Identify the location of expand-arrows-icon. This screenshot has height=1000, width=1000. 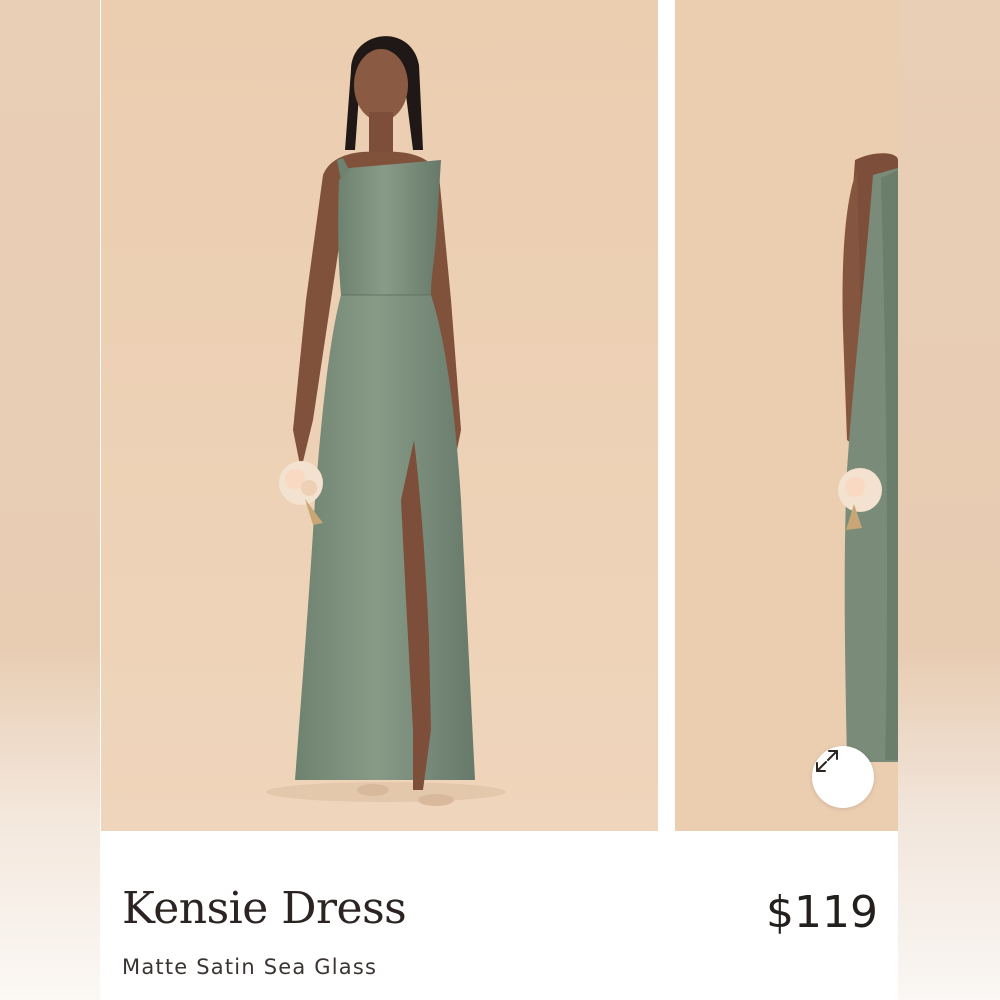
(827, 761).